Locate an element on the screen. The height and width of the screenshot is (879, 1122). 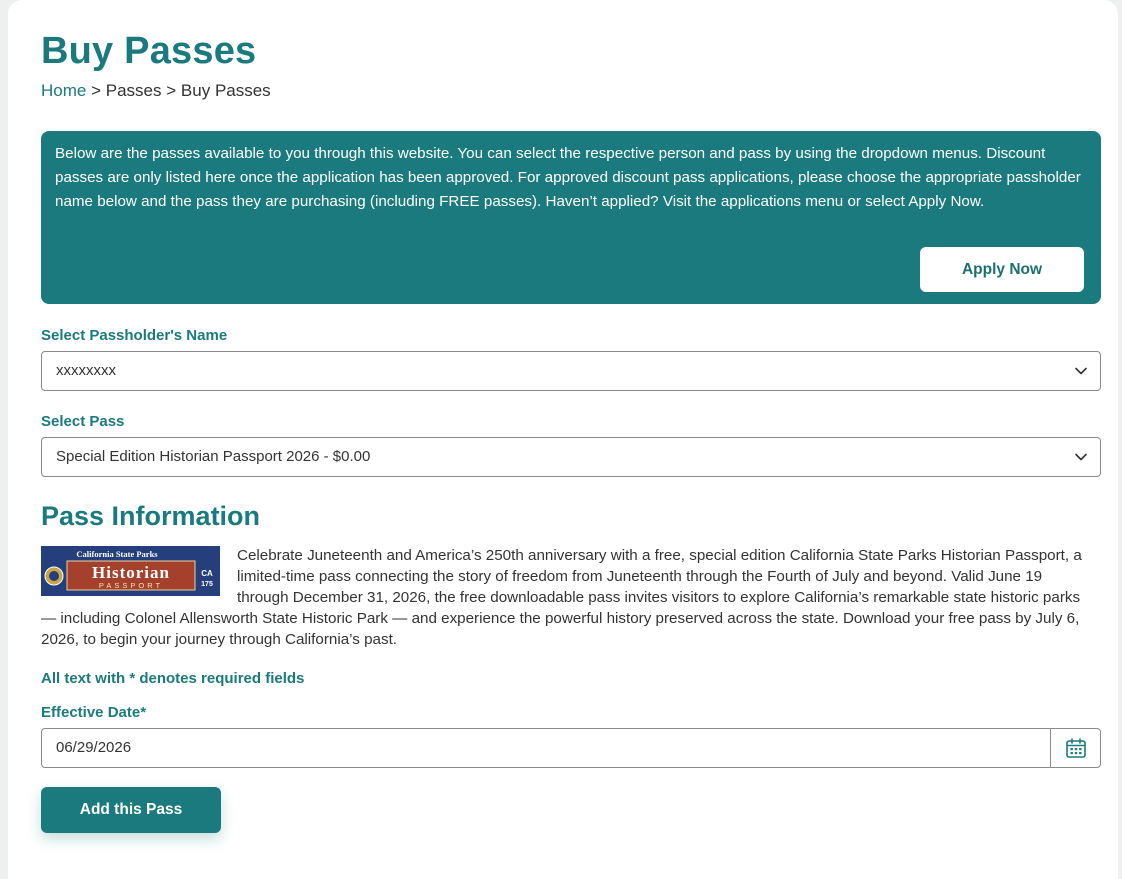
pass-select-label: Select Pass is located at coordinates (83, 421).